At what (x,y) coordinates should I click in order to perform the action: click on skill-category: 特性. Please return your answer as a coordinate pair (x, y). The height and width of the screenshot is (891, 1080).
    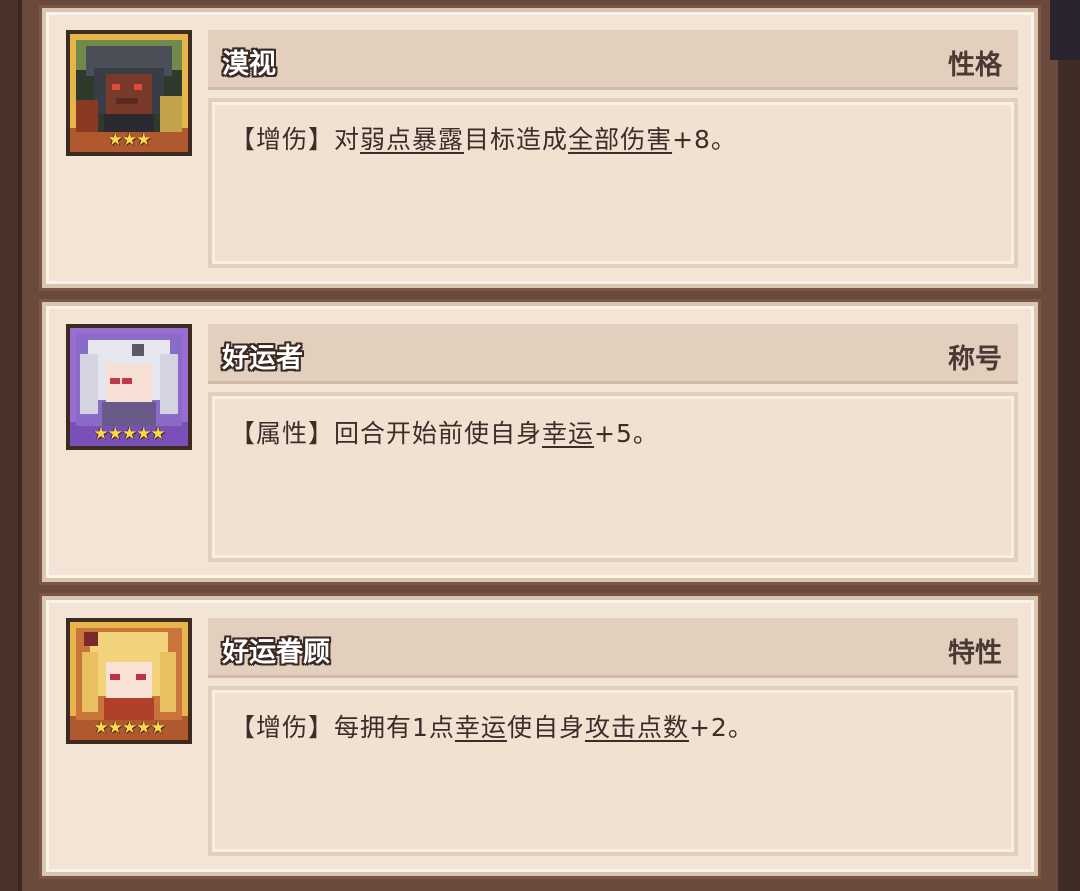
    Looking at the image, I should click on (975, 653).